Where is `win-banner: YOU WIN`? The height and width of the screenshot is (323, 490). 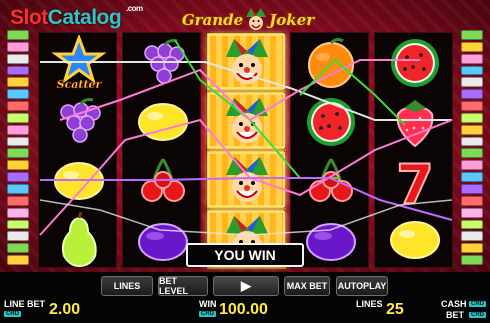 win-banner: YOU WIN is located at coordinates (245, 255).